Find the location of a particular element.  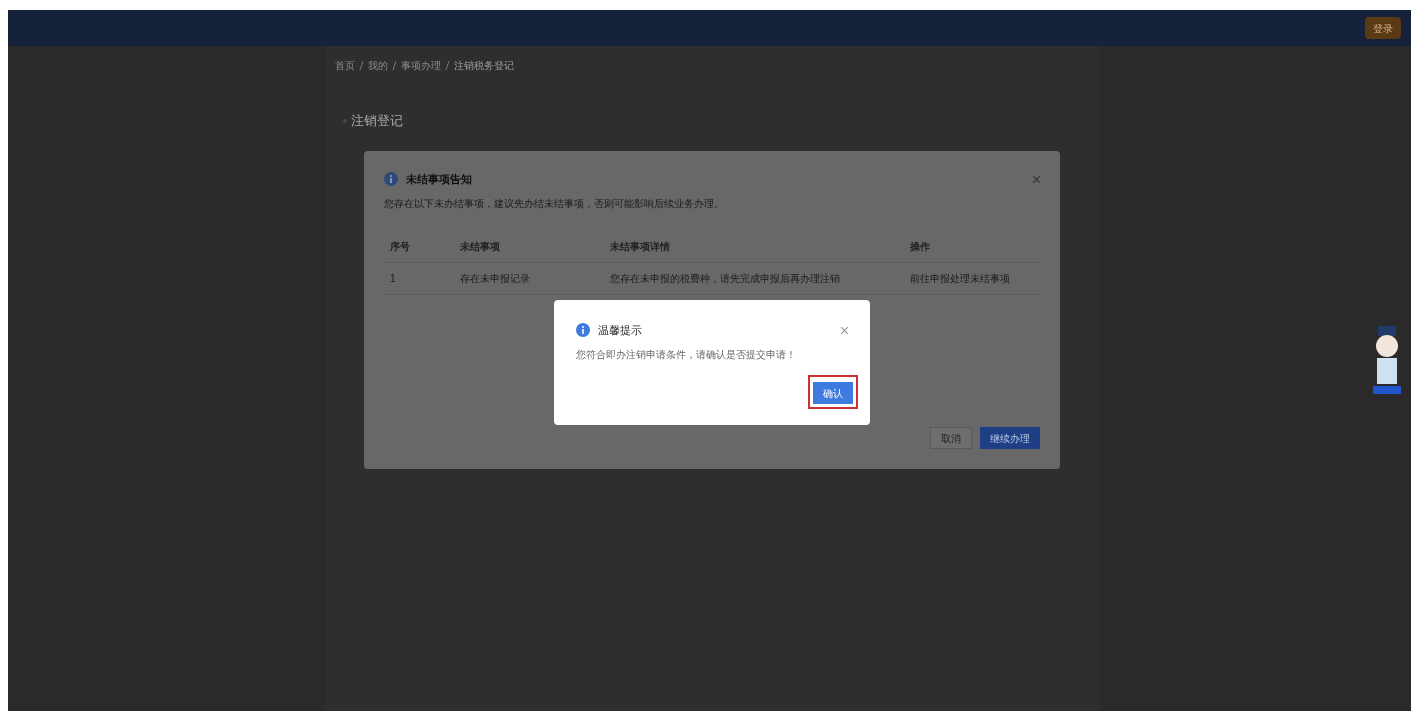

dialog-title: 未结事项告知 is located at coordinates (439, 179).